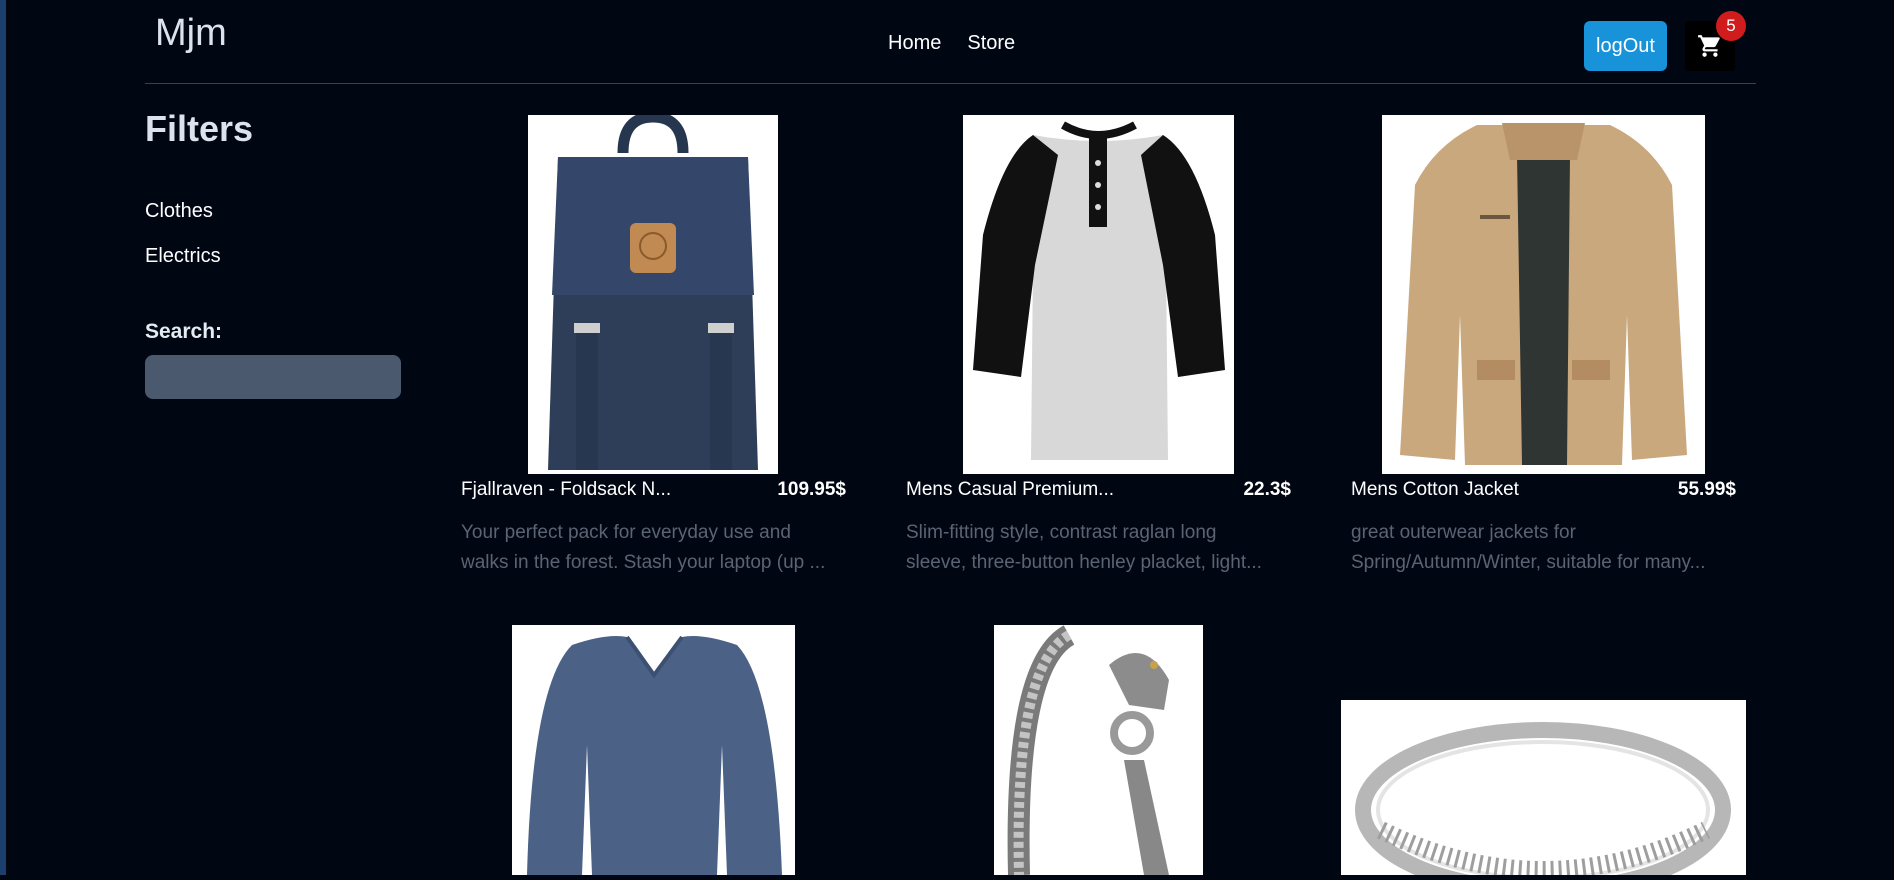 This screenshot has height=880, width=1894. What do you see at coordinates (811, 489) in the screenshot?
I see `product-price: 109.95$` at bounding box center [811, 489].